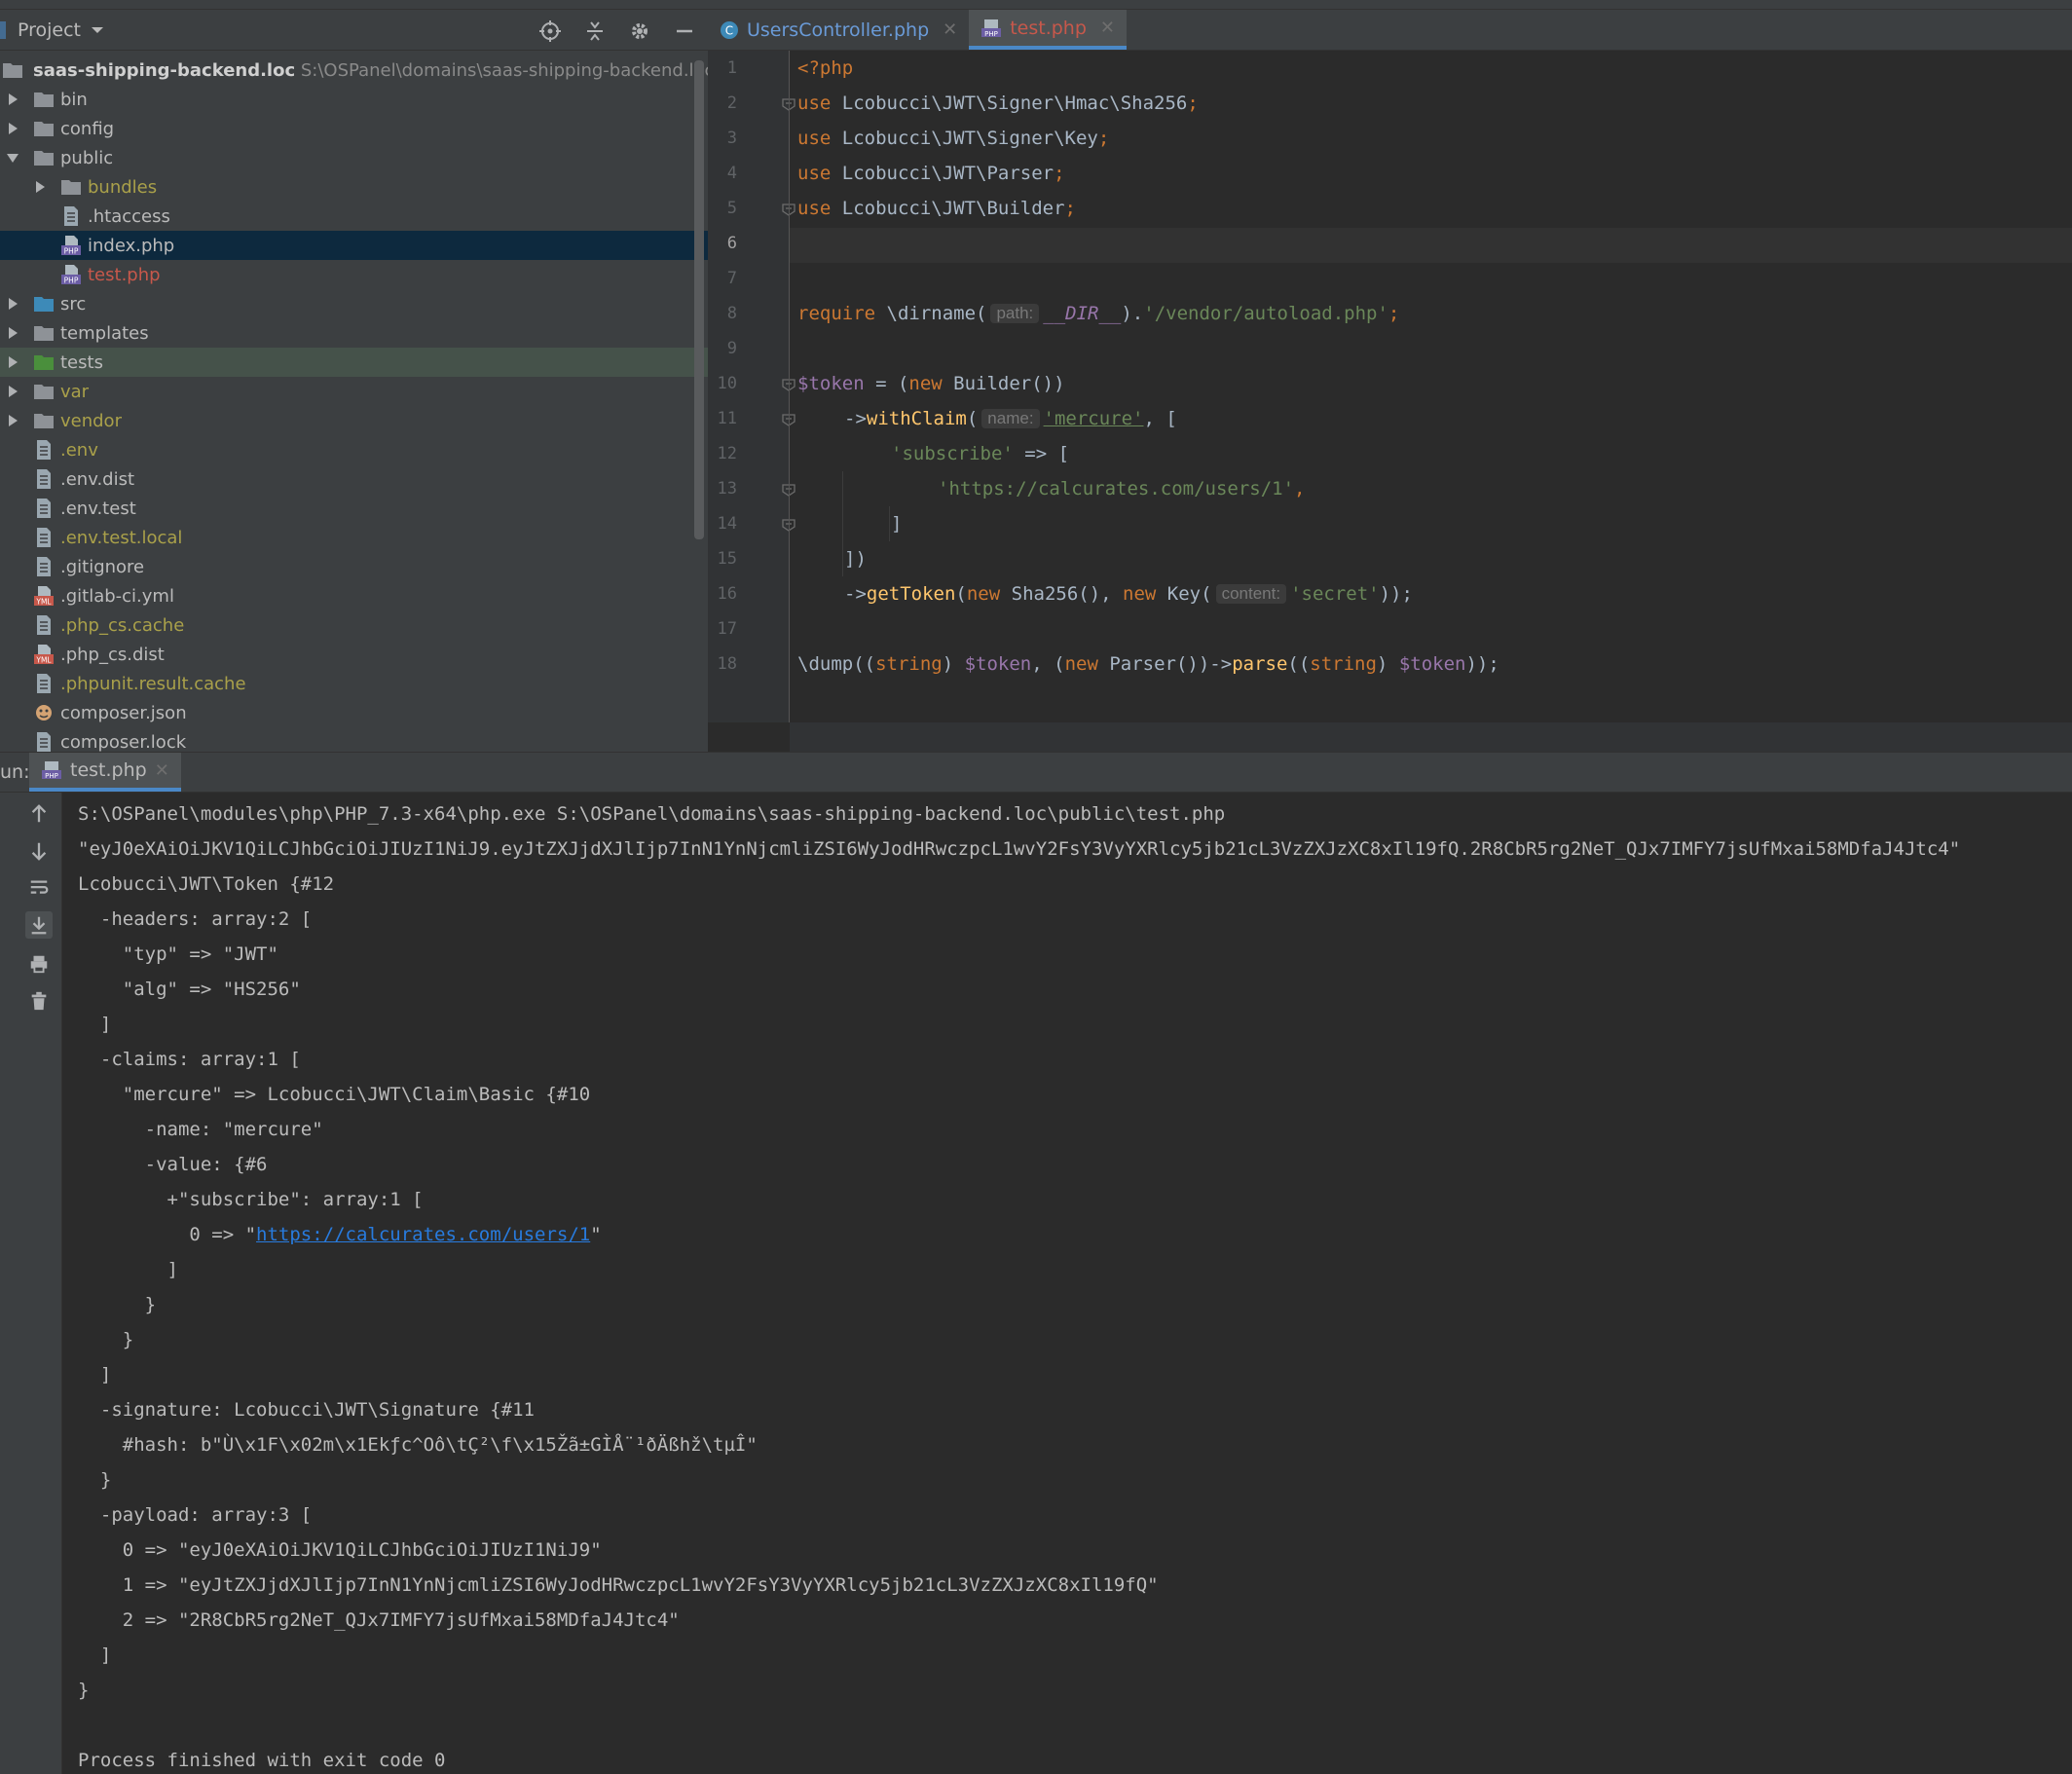  What do you see at coordinates (195, 919) in the screenshot?
I see `console-line: -headers: array:2 [` at bounding box center [195, 919].